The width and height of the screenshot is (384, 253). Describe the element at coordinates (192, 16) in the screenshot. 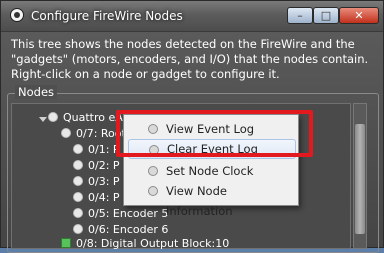

I see `title-bar: Configure FireWire Nodes – □ ✕` at that location.